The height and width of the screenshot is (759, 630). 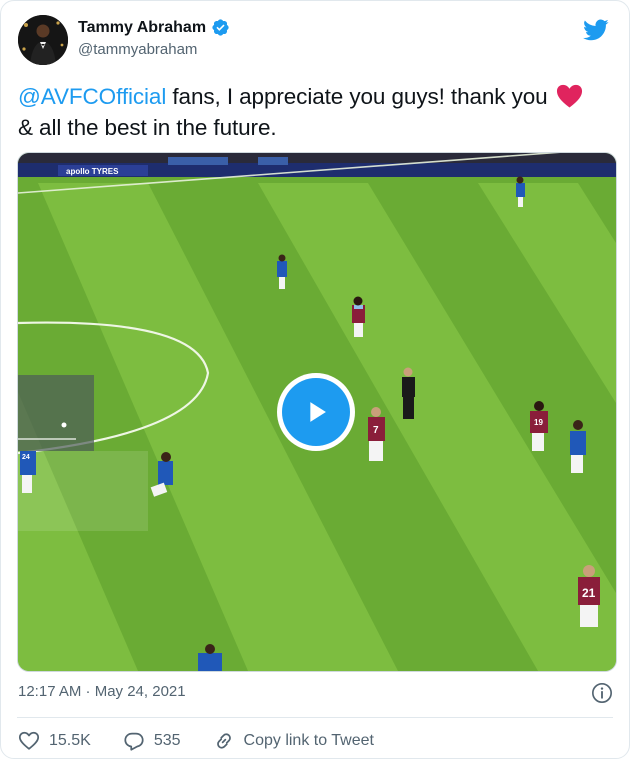 What do you see at coordinates (102, 691) in the screenshot?
I see `timestamp: 12:17 AM · May 24, 2021` at bounding box center [102, 691].